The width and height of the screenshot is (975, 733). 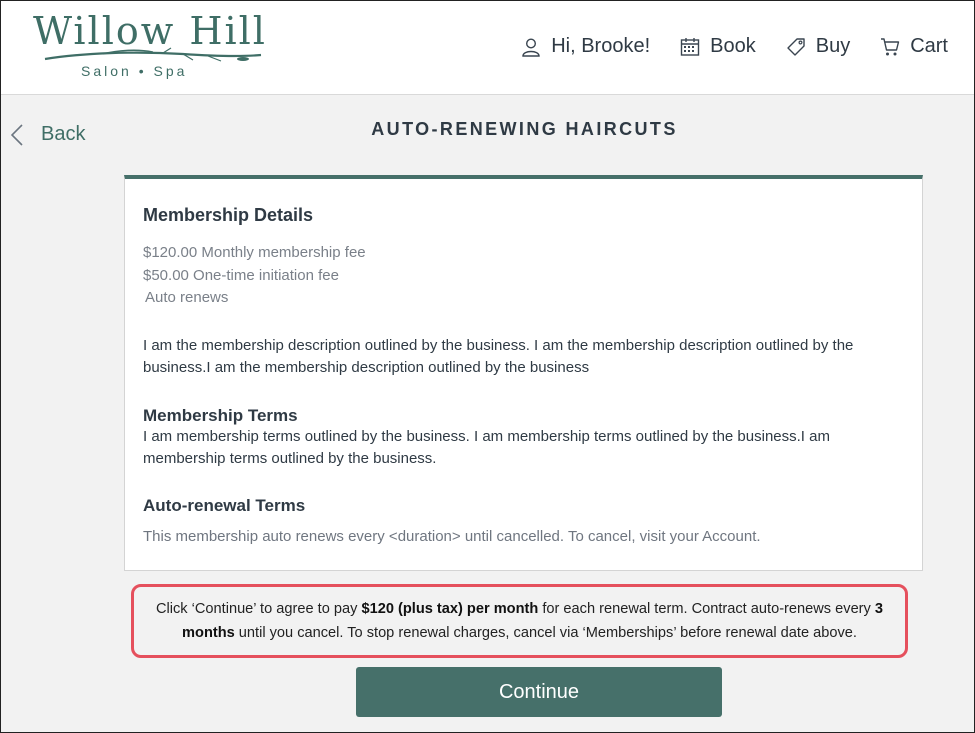 What do you see at coordinates (149, 45) in the screenshot?
I see `brand-logo: Willow Hill Salon • Spa` at bounding box center [149, 45].